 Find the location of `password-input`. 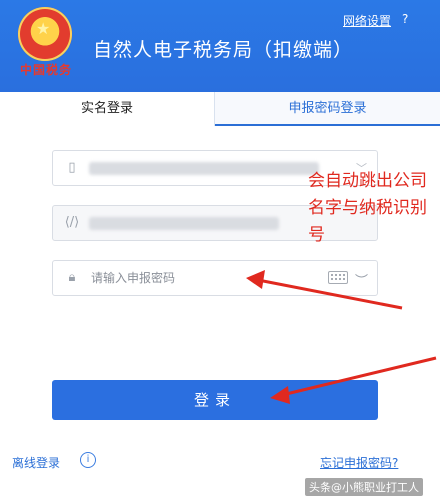

password-input is located at coordinates (201, 278).